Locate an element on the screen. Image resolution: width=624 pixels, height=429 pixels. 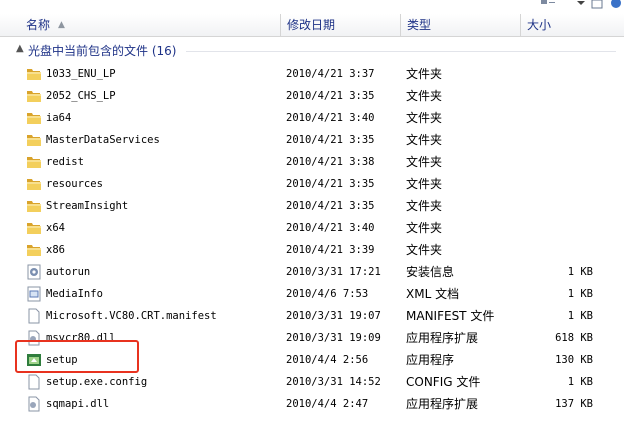
file-date: 2010/4/21 3:37 is located at coordinates (330, 74).